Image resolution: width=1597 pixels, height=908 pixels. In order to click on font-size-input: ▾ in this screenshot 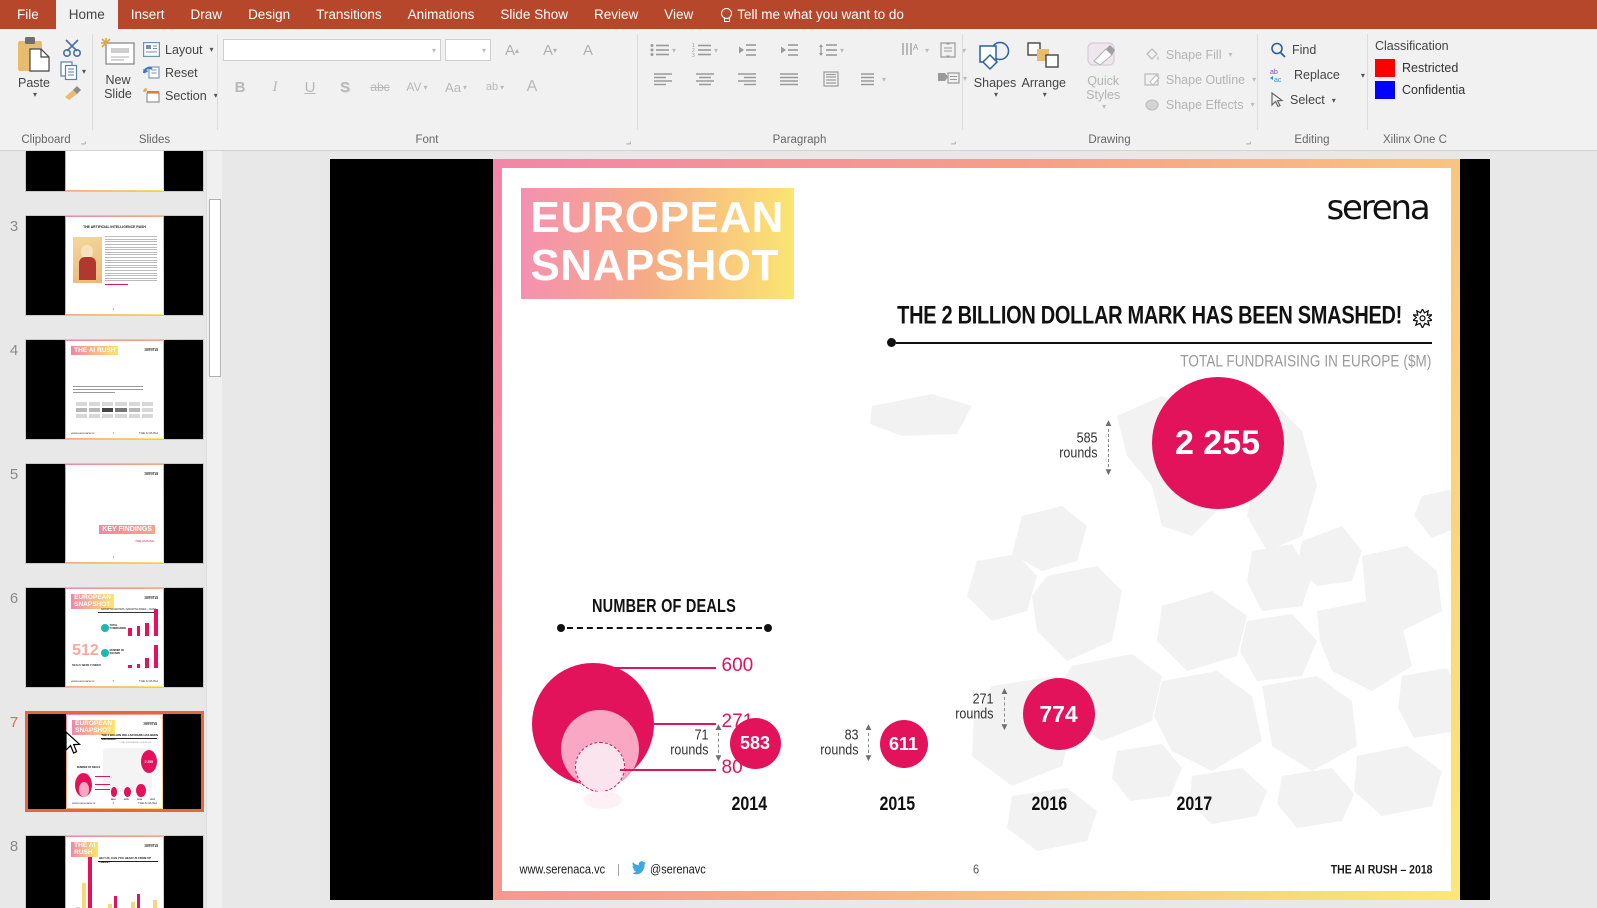, I will do `click(468, 50)`.